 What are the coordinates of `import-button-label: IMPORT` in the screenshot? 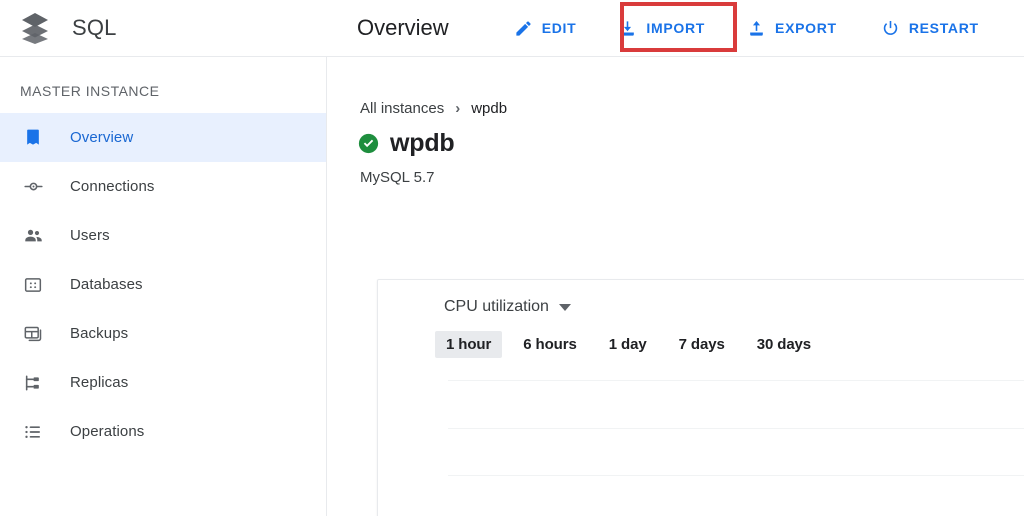 It's located at (676, 28).